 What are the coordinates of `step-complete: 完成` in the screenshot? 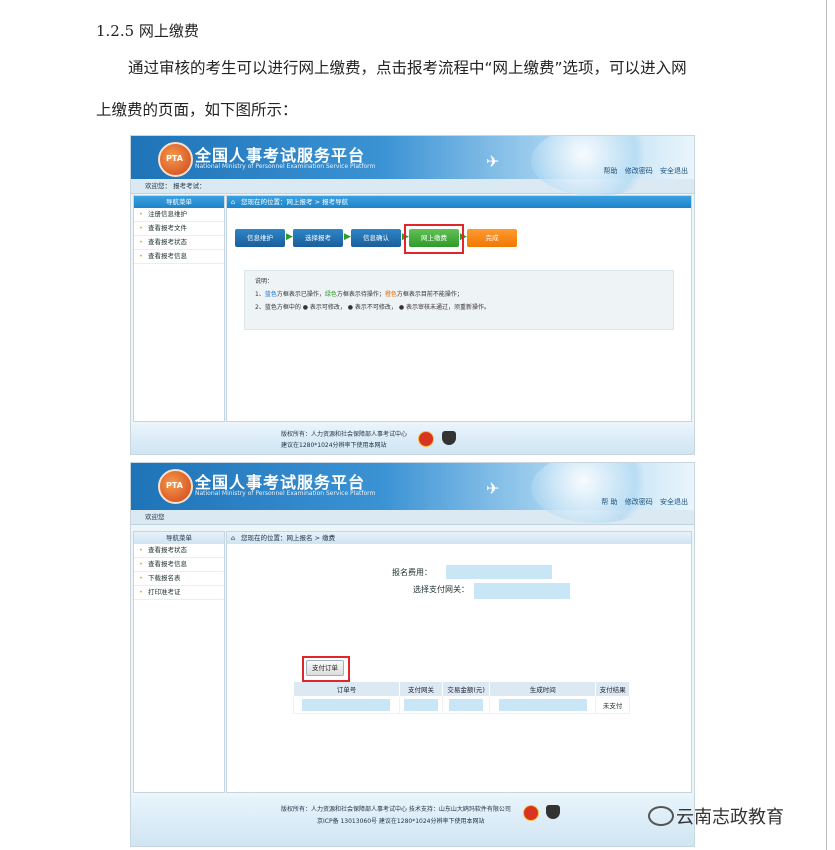 It's located at (492, 238).